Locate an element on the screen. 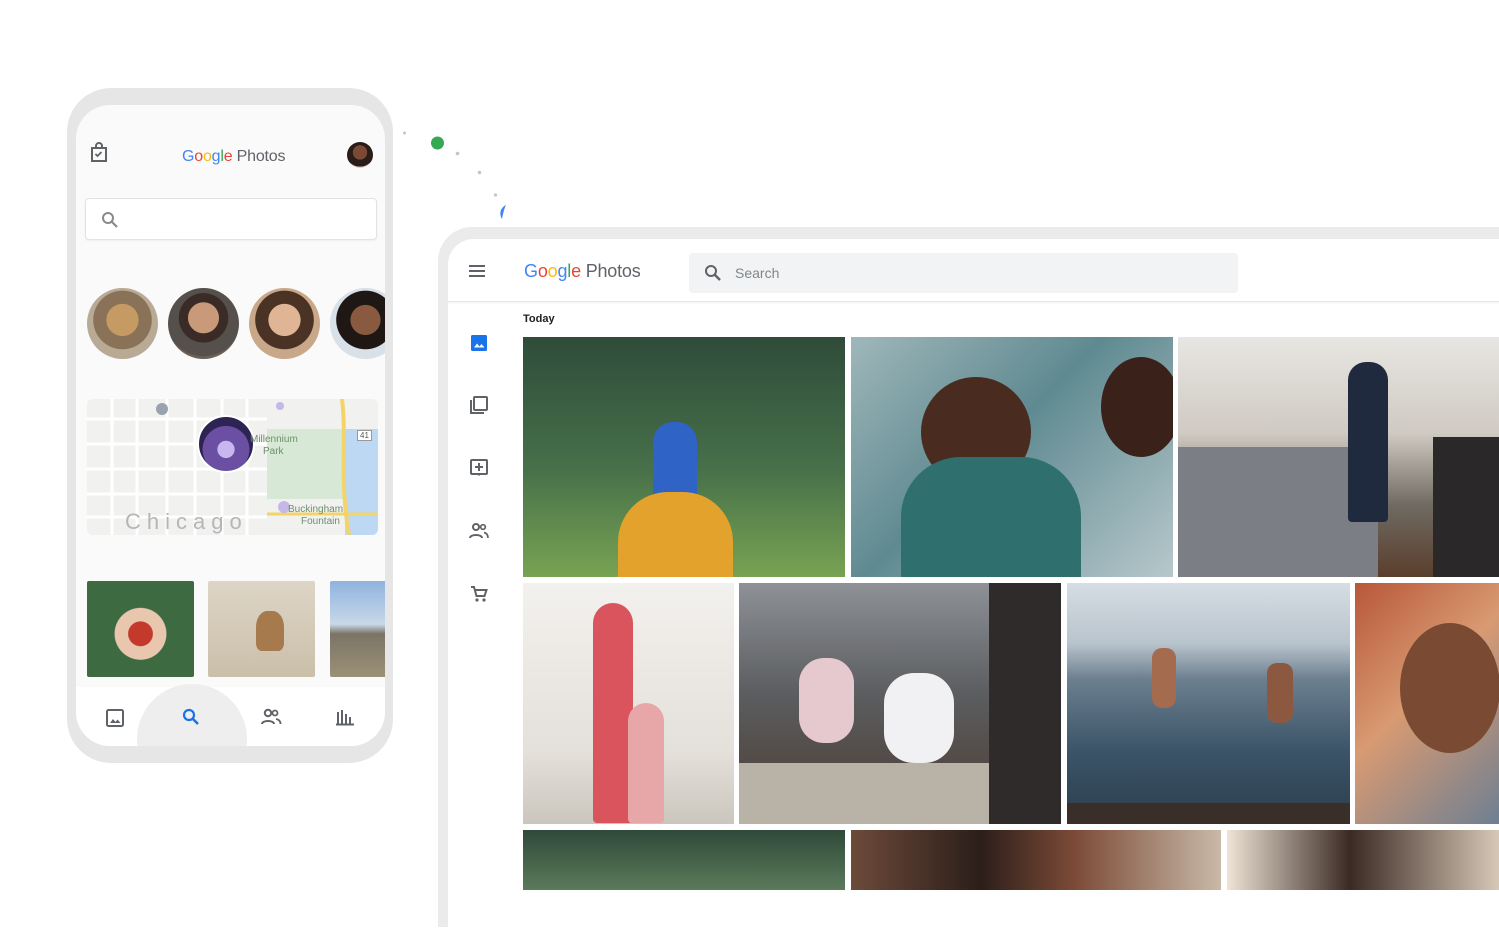 This screenshot has width=1499, height=939. person-face-man is located at coordinates (203, 323).